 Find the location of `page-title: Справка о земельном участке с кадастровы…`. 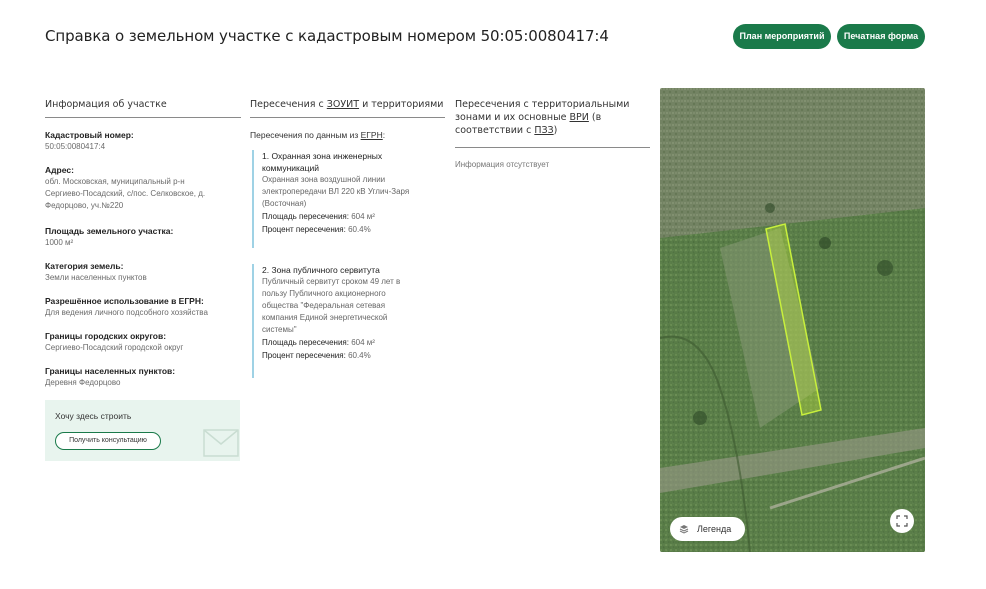

page-title: Справка о земельном участке с кадастровы… is located at coordinates (327, 36).